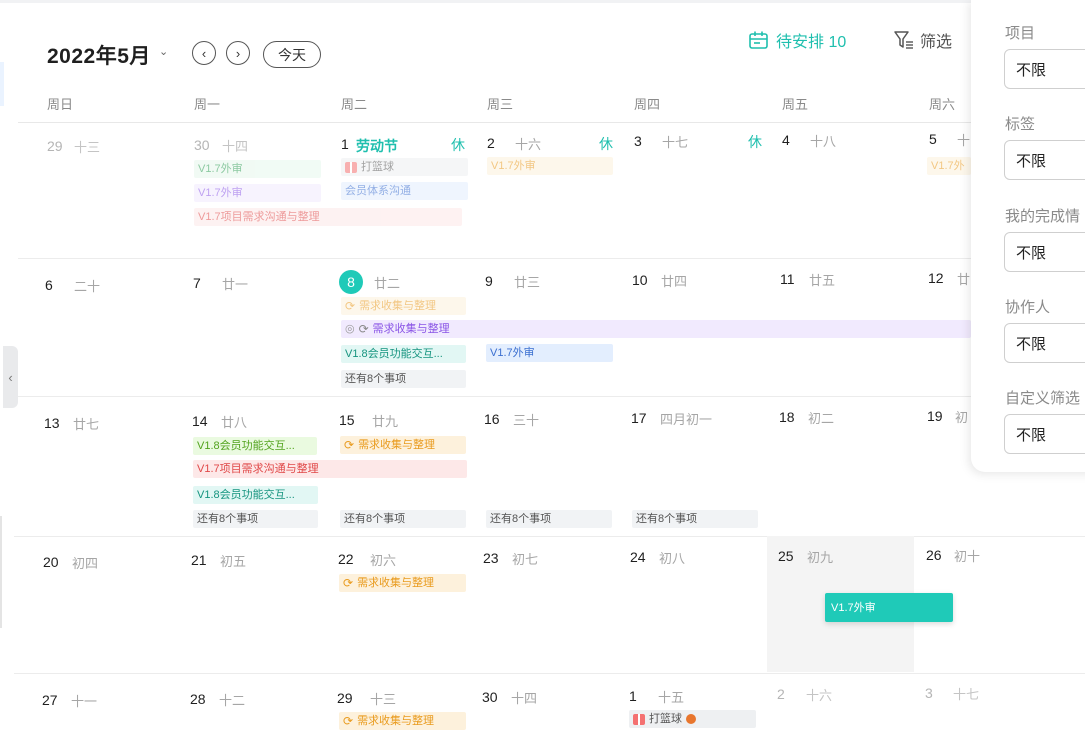  Describe the element at coordinates (350, 306) in the screenshot. I see `repeat-icon: ⟳` at that location.